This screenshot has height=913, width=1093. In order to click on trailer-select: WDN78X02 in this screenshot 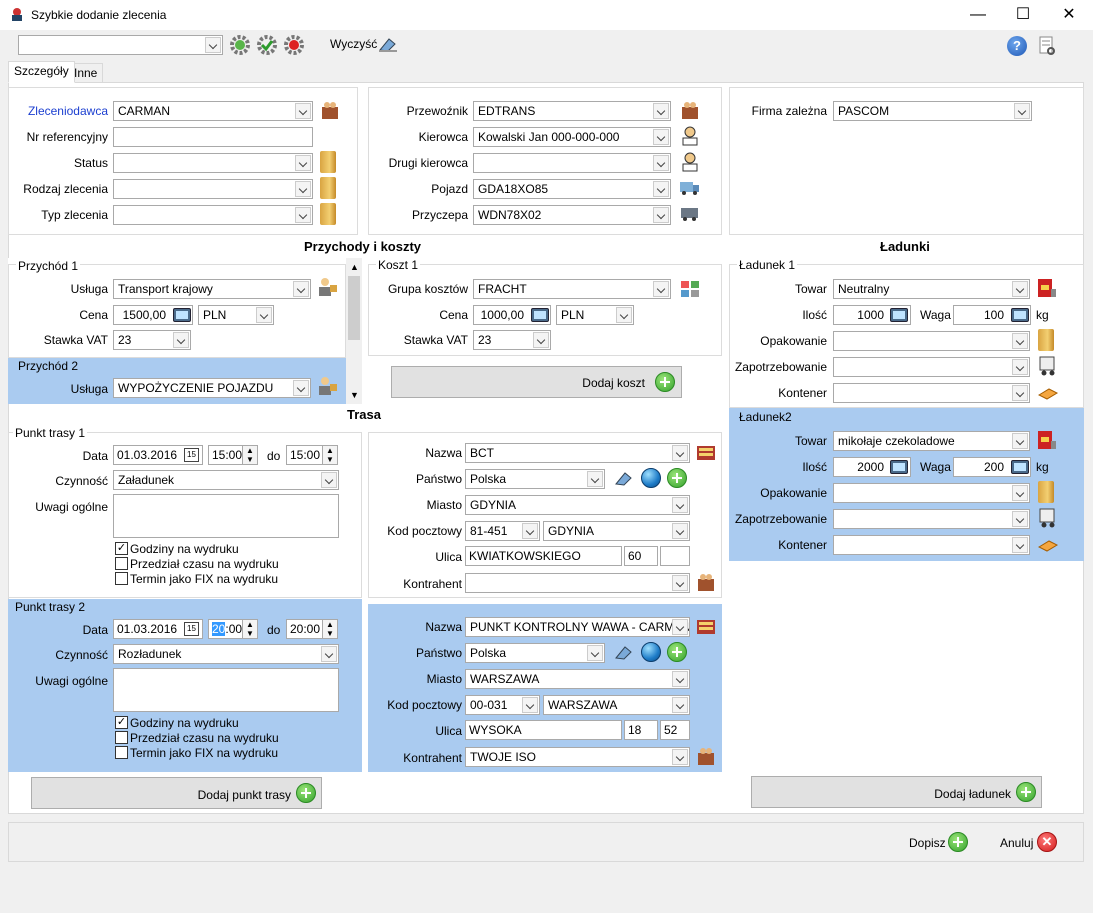, I will do `click(572, 215)`.